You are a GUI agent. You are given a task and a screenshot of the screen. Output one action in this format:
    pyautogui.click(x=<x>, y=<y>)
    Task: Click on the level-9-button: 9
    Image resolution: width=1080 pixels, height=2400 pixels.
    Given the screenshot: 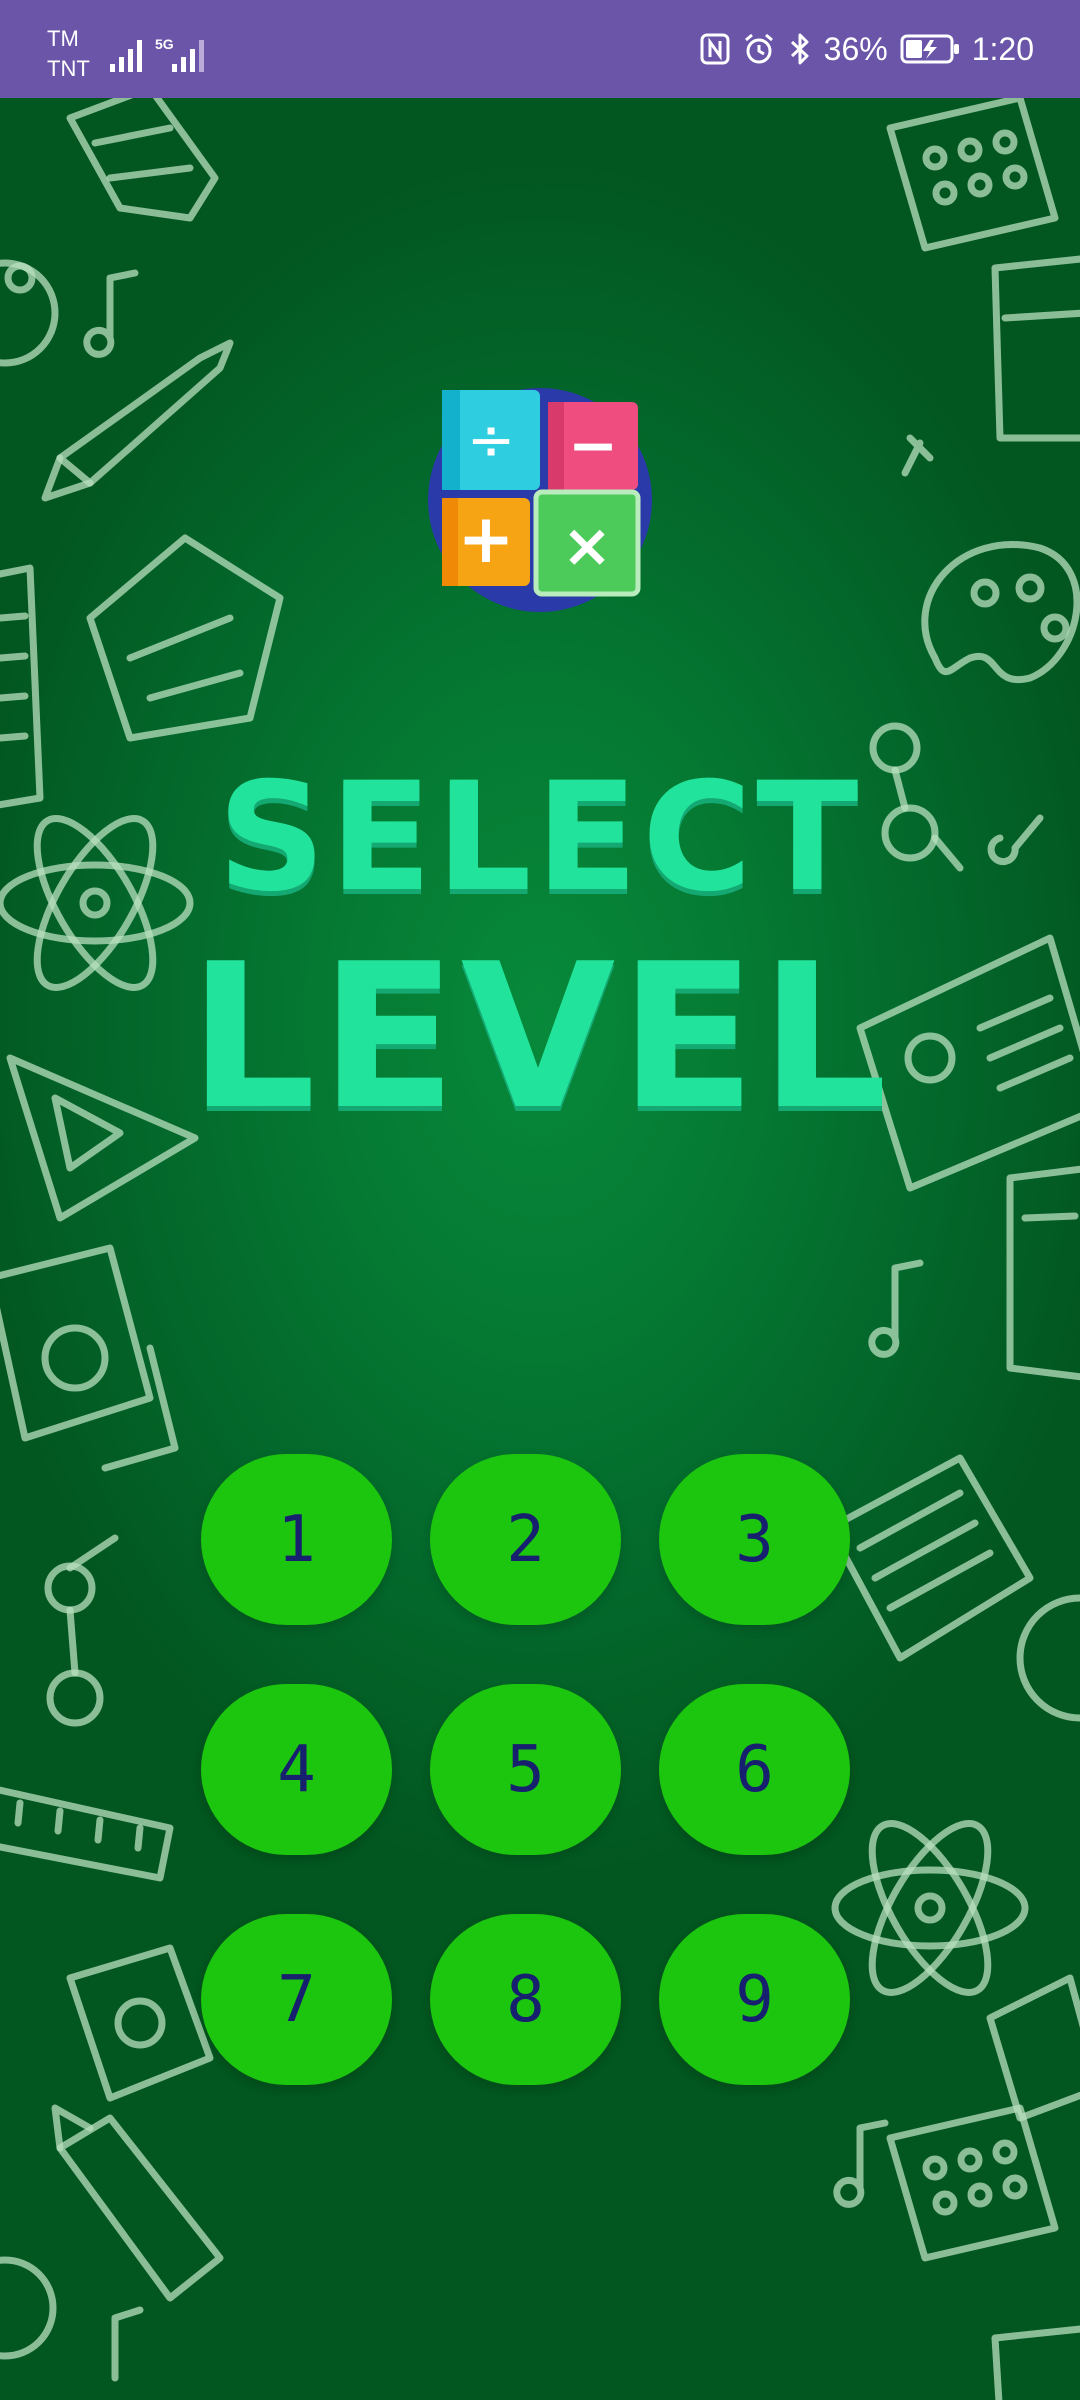 What is the action you would take?
    pyautogui.click(x=754, y=1999)
    